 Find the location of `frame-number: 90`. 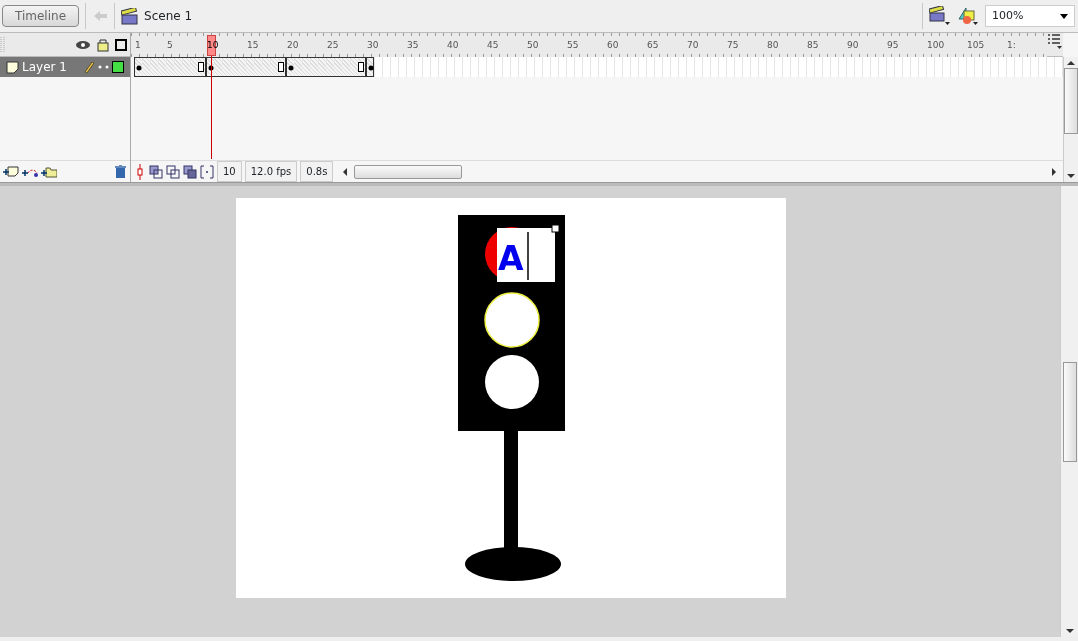

frame-number: 90 is located at coordinates (853, 45).